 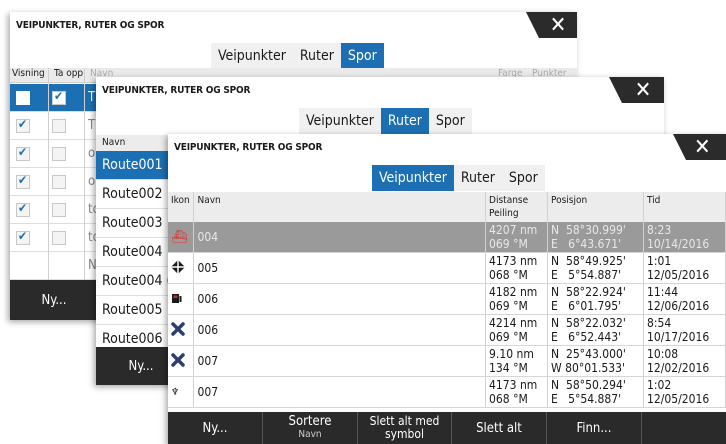 I want to click on delete-all-with-symbol-button: Slett alt med symbol, so click(x=405, y=428).